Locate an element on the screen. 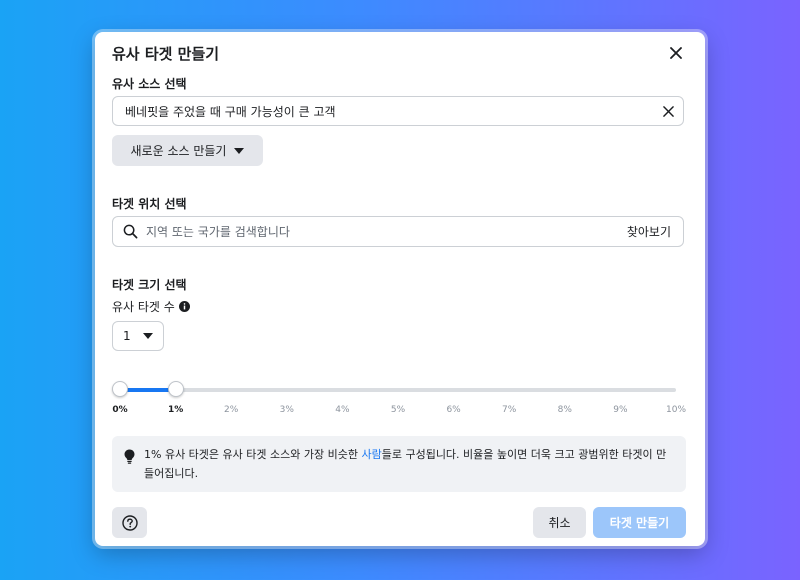  cancel-button: 취소 is located at coordinates (559, 522).